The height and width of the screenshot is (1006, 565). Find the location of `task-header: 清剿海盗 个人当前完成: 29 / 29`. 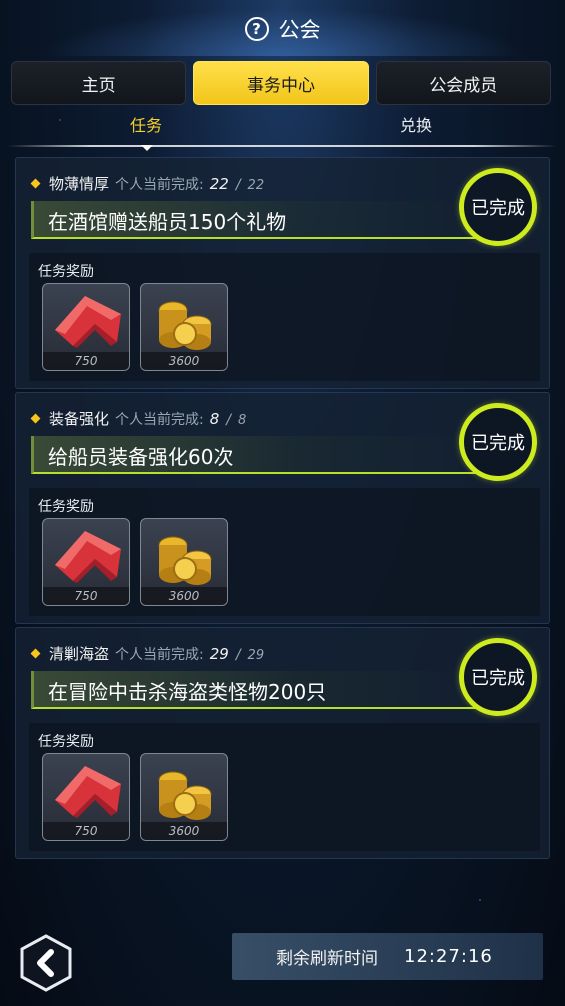

task-header: 清剿海盗 个人当前完成: 29 / 29 is located at coordinates (147, 653).